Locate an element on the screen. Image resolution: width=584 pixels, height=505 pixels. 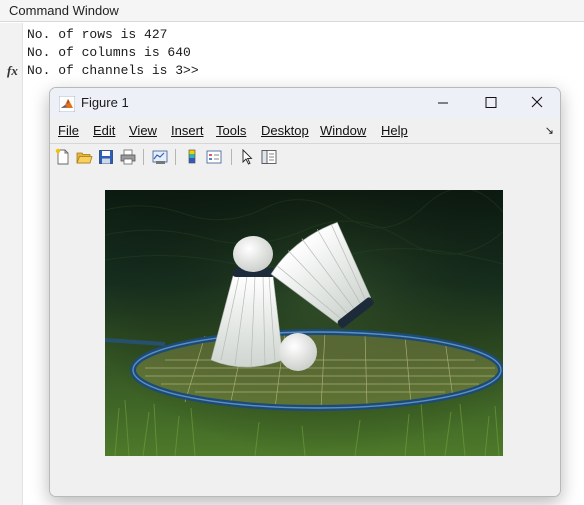
fx-icon: fx is located at coordinates (12, 71).